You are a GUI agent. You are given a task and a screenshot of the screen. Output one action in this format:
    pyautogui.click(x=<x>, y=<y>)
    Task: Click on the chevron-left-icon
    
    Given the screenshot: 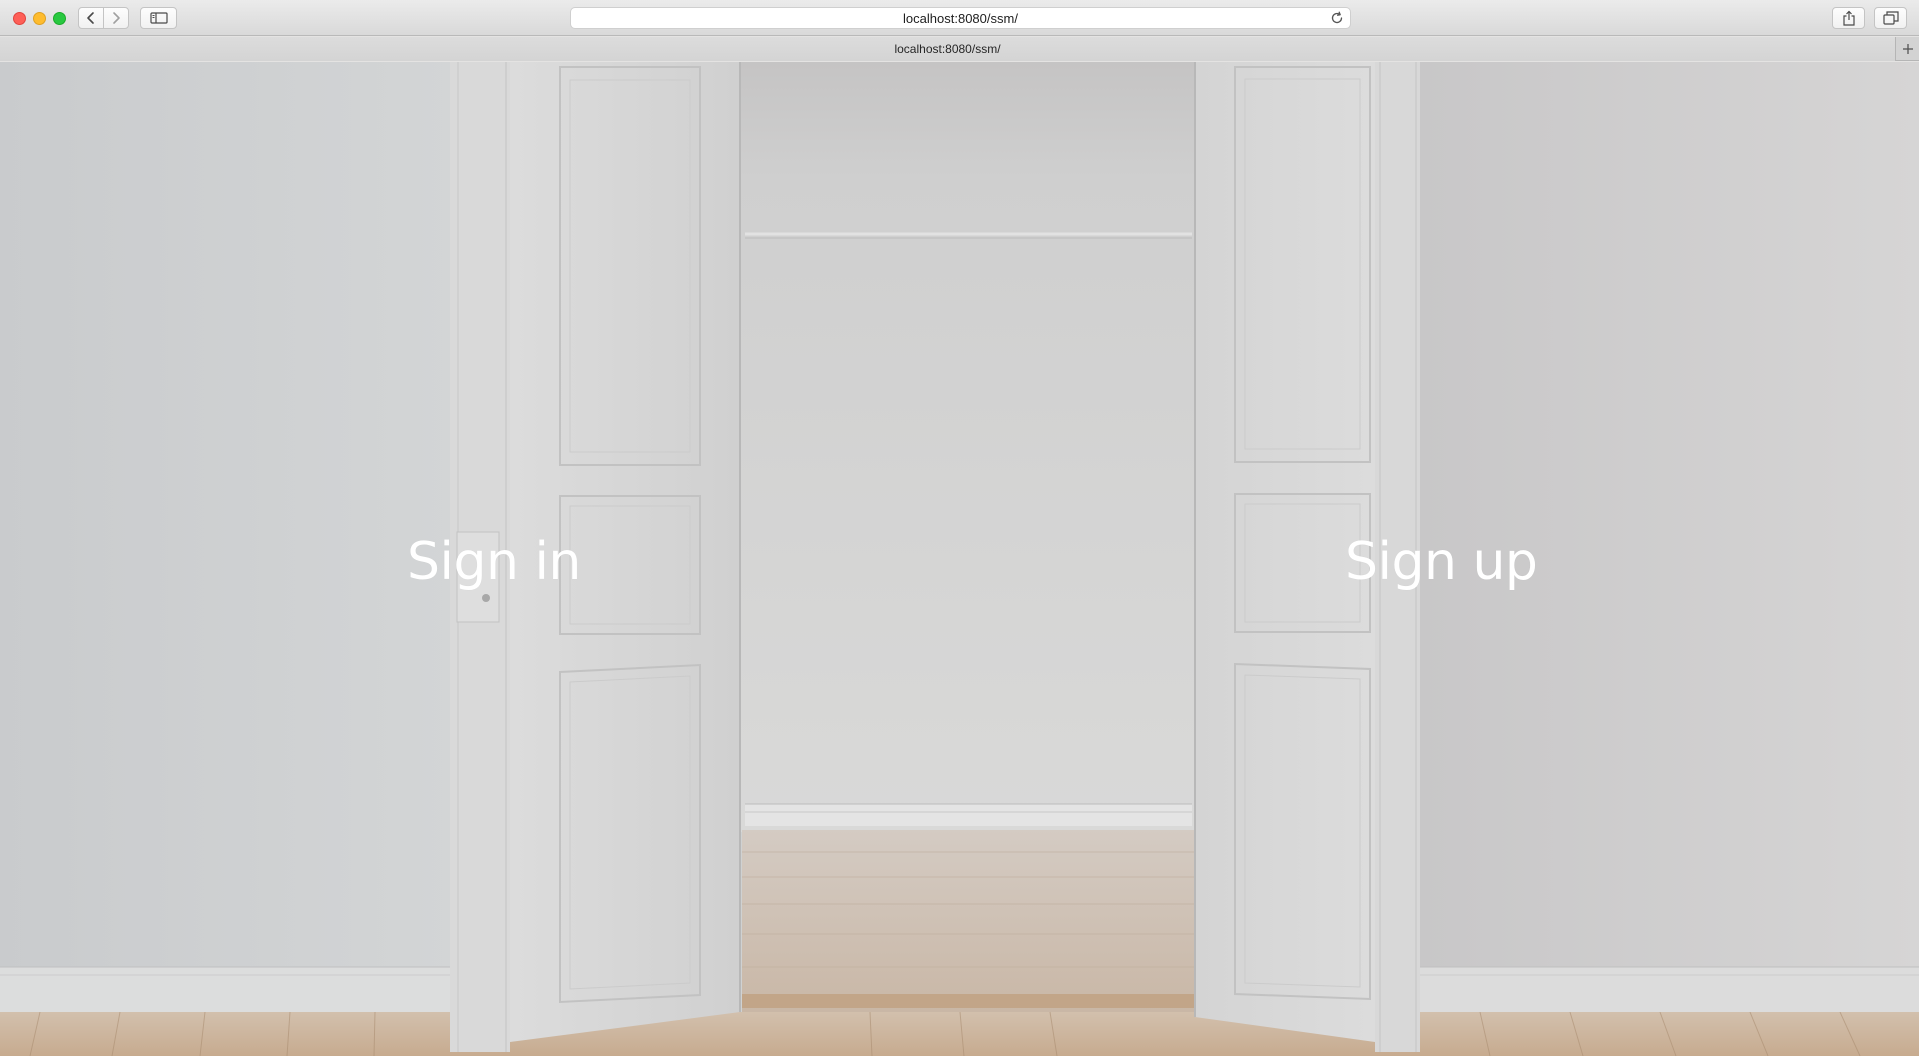 What is the action you would take?
    pyautogui.click(x=90, y=18)
    